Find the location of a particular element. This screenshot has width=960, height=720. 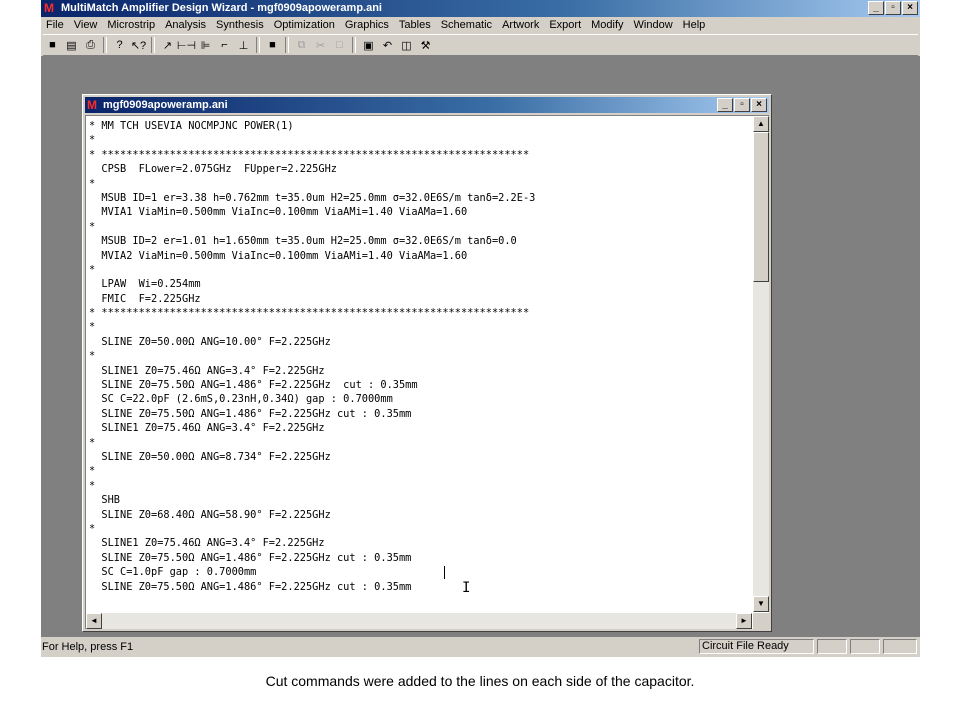

cut-icon: ✂ is located at coordinates (320, 45).